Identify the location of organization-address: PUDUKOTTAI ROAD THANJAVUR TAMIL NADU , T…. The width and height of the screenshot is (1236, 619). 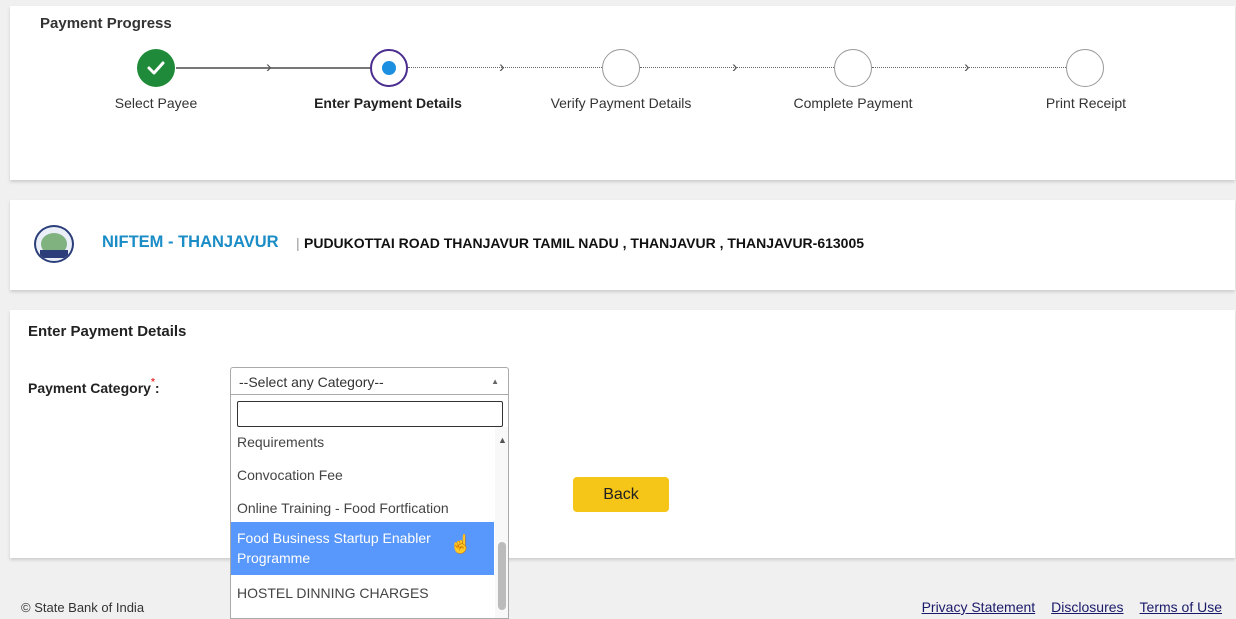
(584, 243).